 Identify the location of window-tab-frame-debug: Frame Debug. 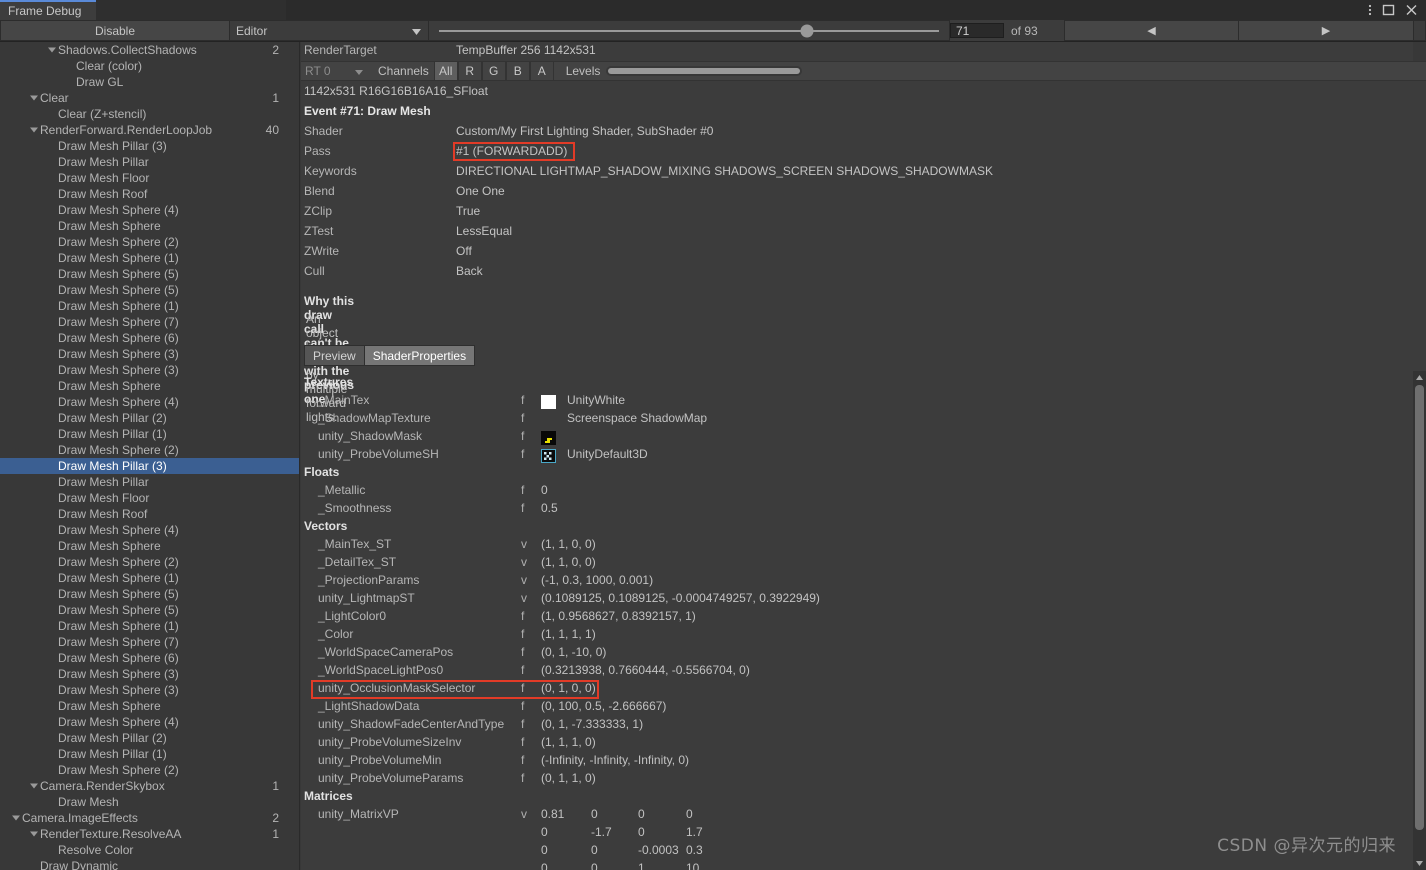
(48, 10).